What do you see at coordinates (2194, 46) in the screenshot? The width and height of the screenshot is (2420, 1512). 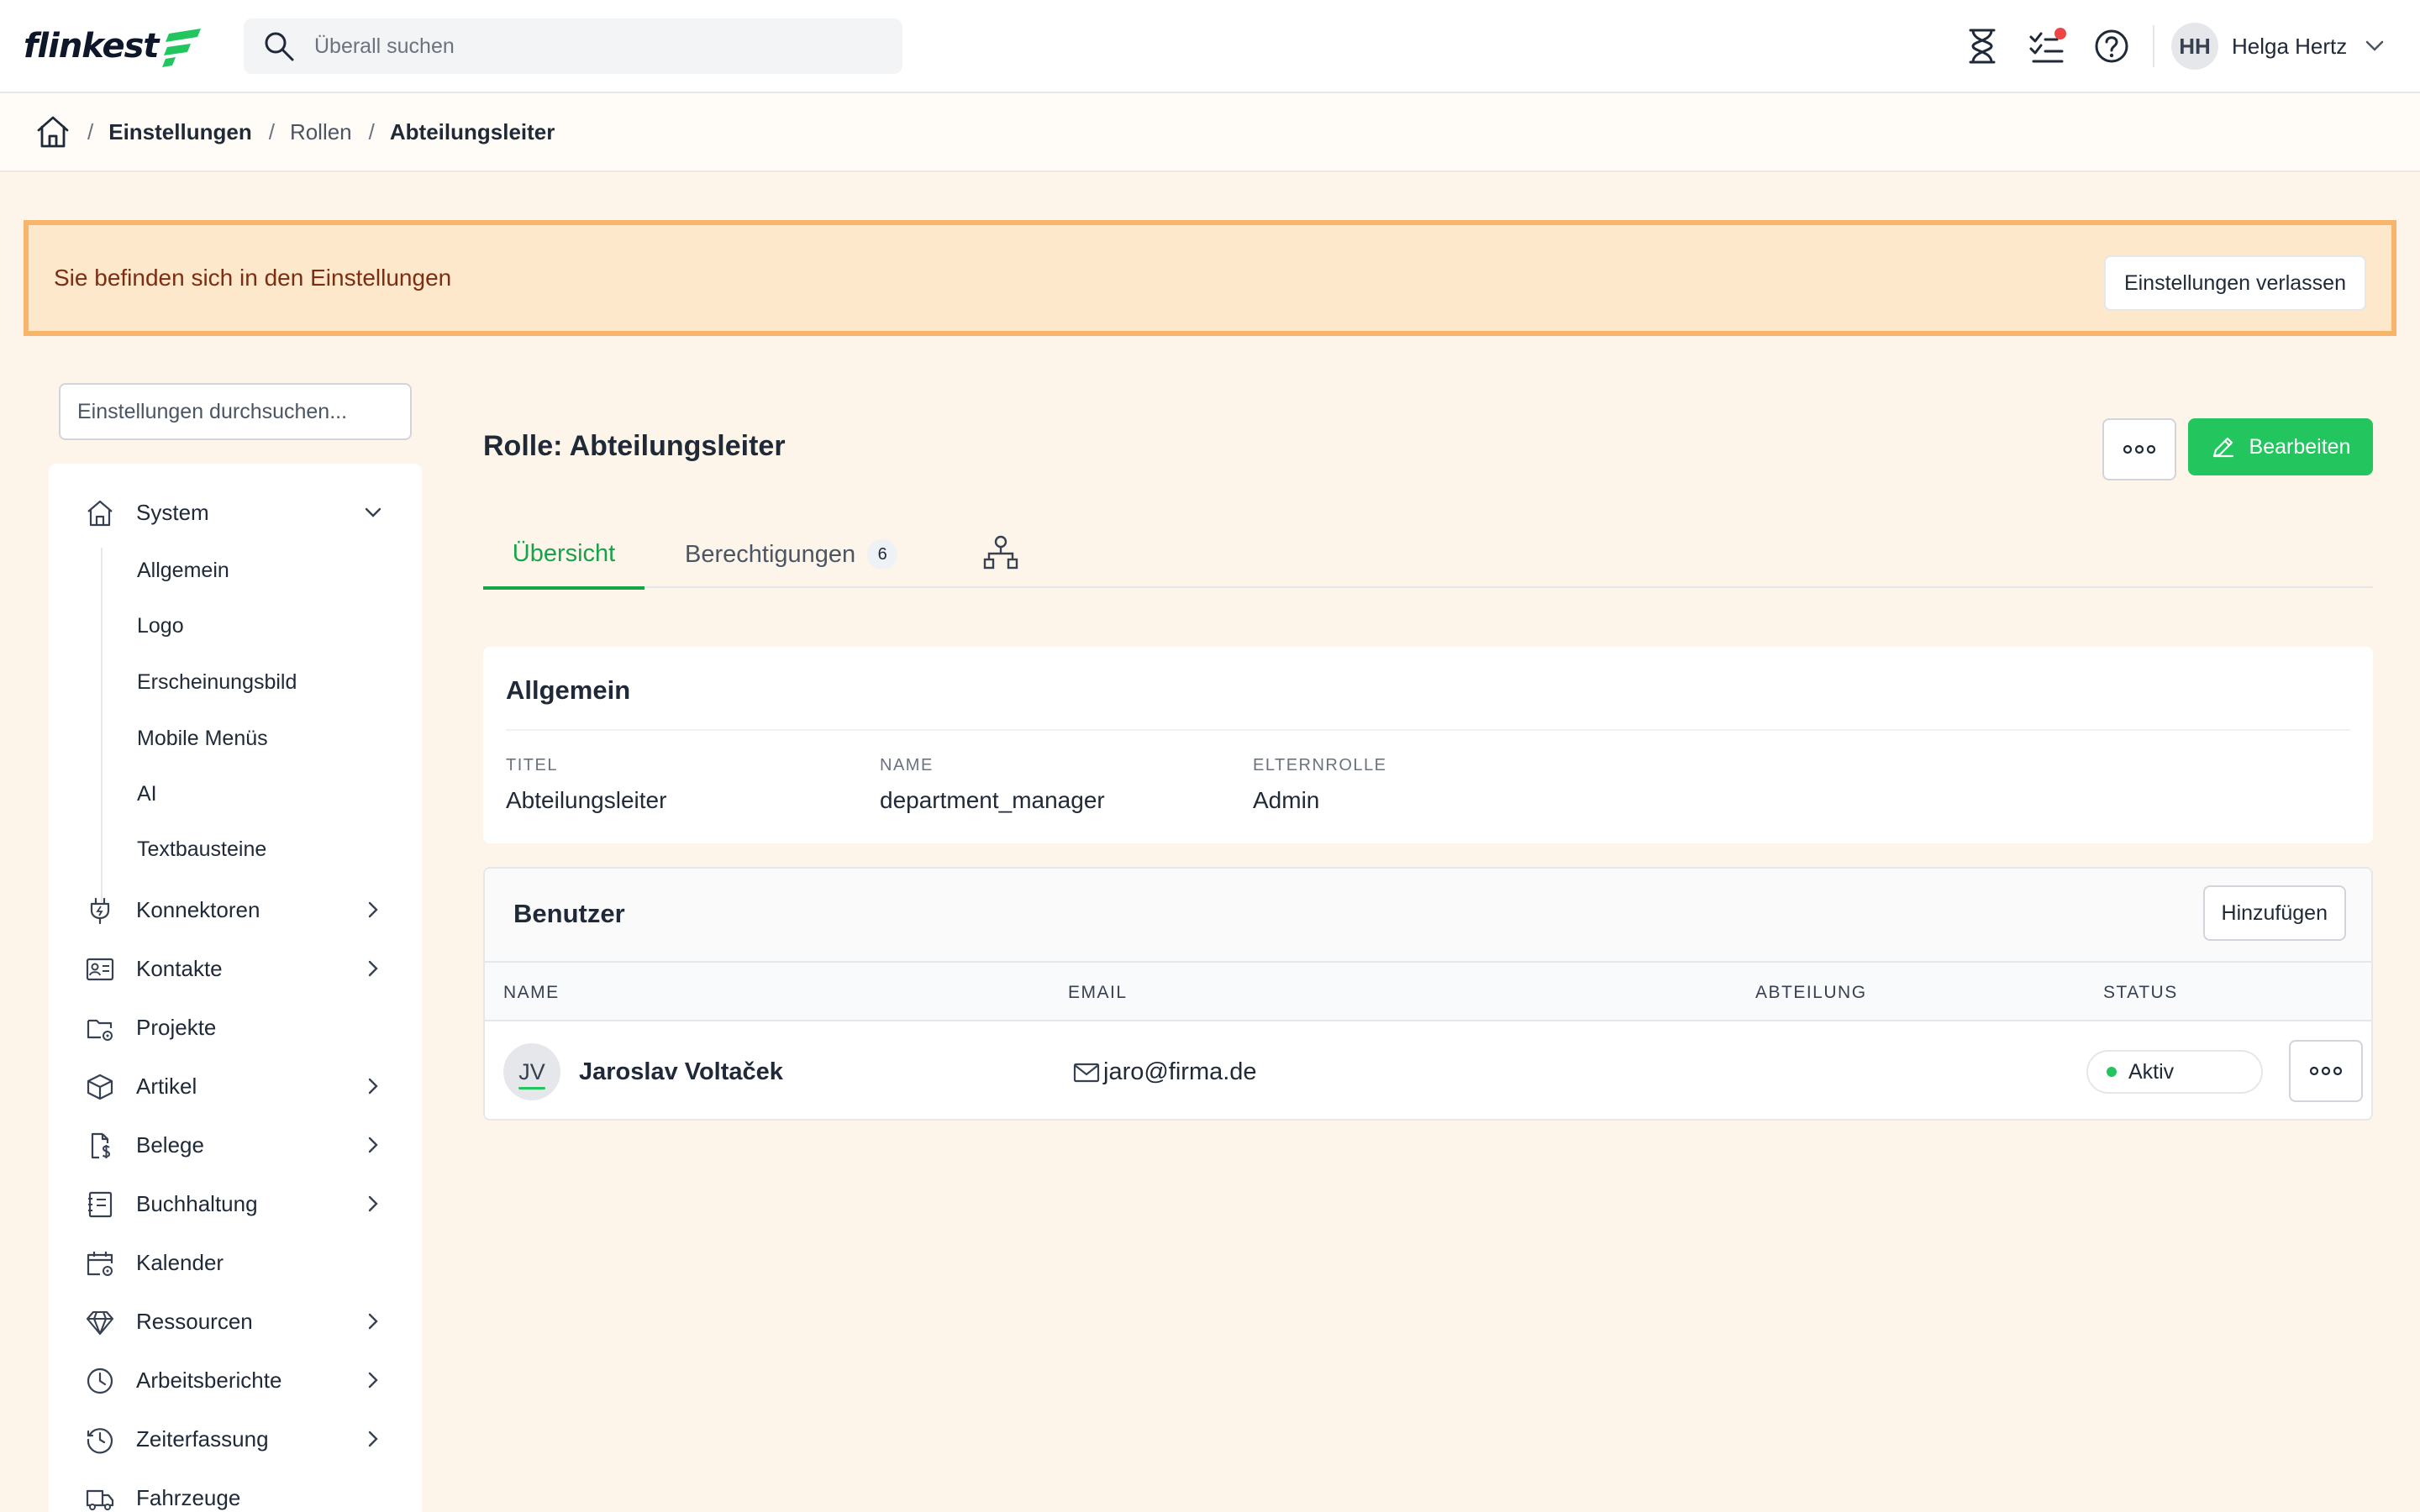 I see `user-avatar: HH` at bounding box center [2194, 46].